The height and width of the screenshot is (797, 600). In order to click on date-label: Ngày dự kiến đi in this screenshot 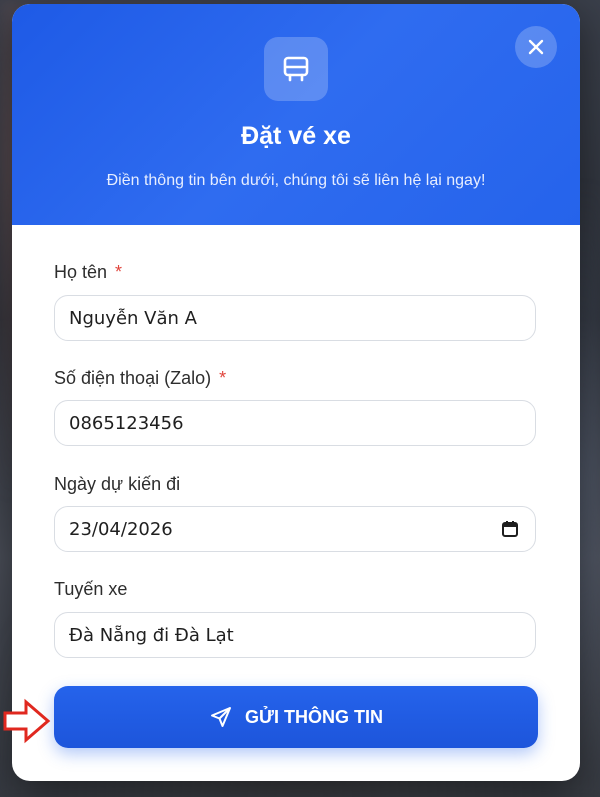, I will do `click(117, 484)`.